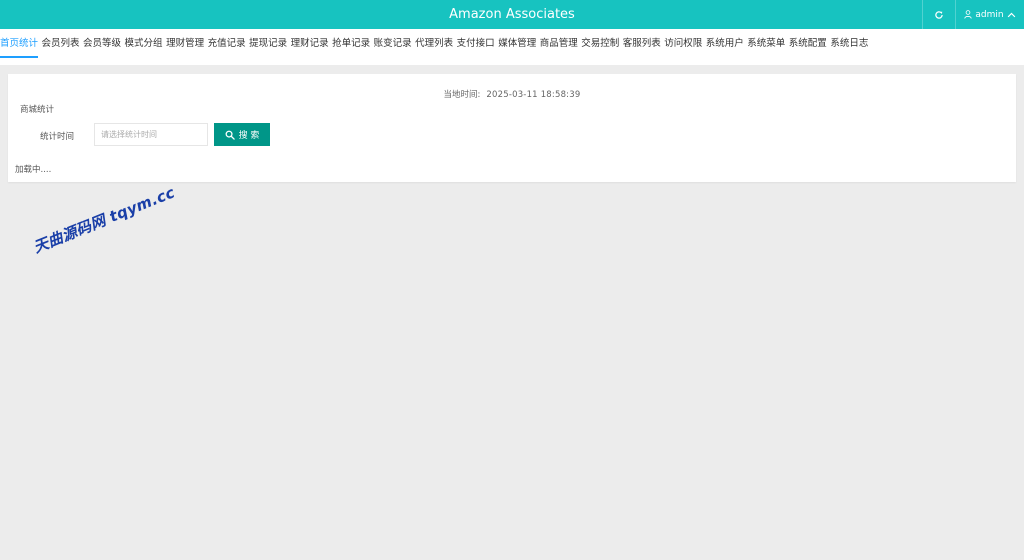  Describe the element at coordinates (559, 43) in the screenshot. I see `nav-item-product-manage: 商品管理` at that location.